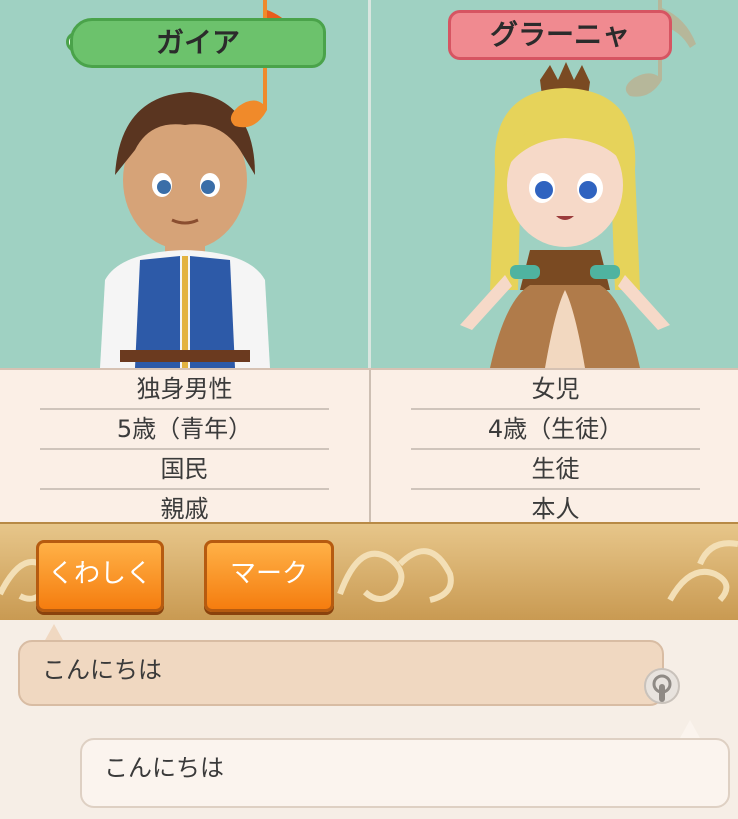  I want to click on scene-divider, so click(369, 184).